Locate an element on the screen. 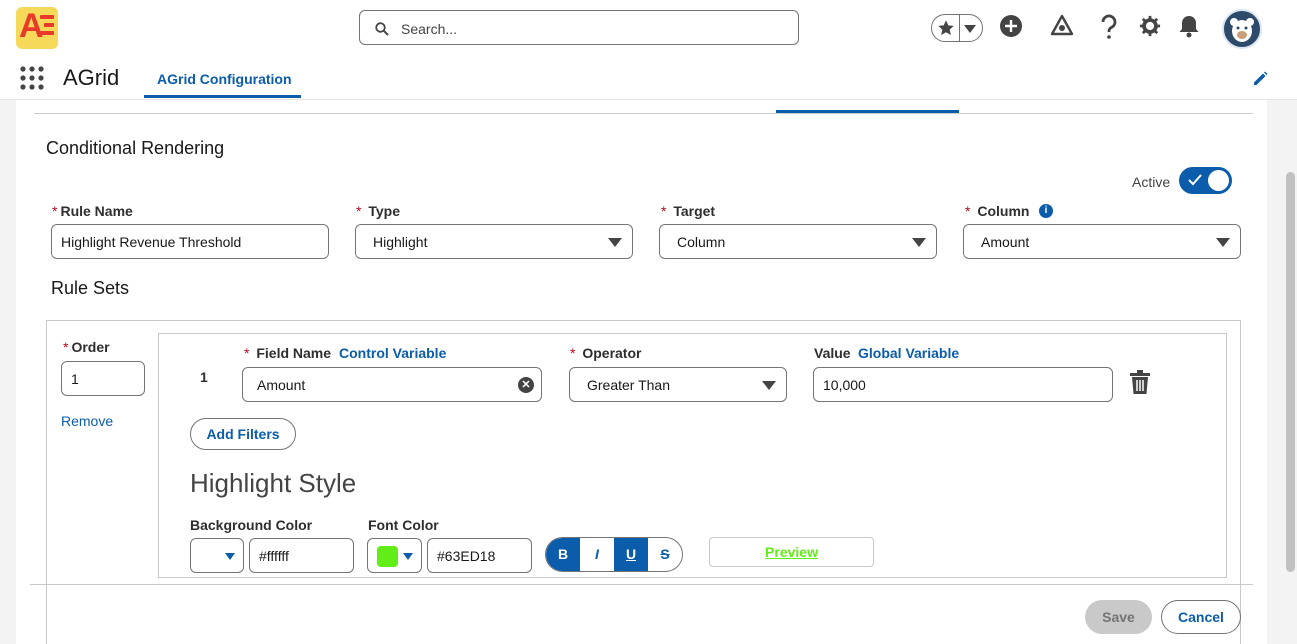  font-color-label: Font Color is located at coordinates (403, 525).